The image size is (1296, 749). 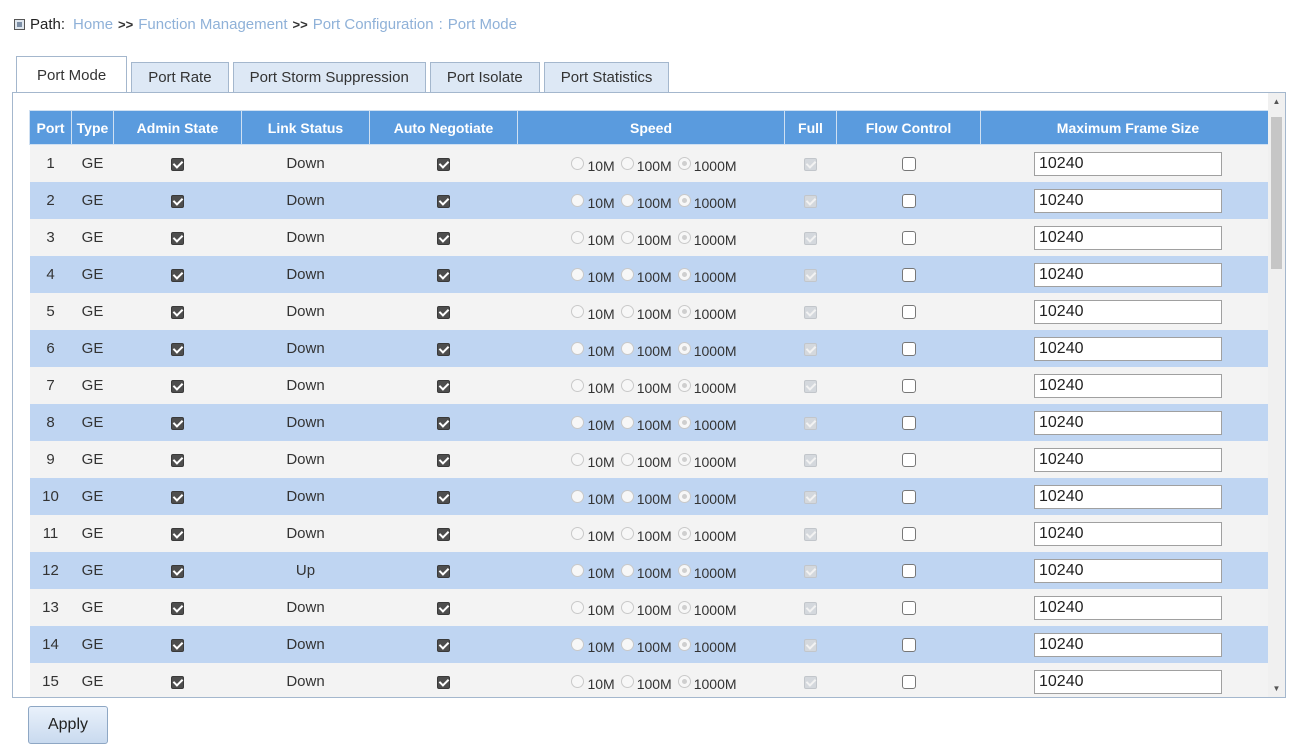 What do you see at coordinates (329, 77) in the screenshot?
I see `tab-port-storm-suppression: Port Storm Suppression` at bounding box center [329, 77].